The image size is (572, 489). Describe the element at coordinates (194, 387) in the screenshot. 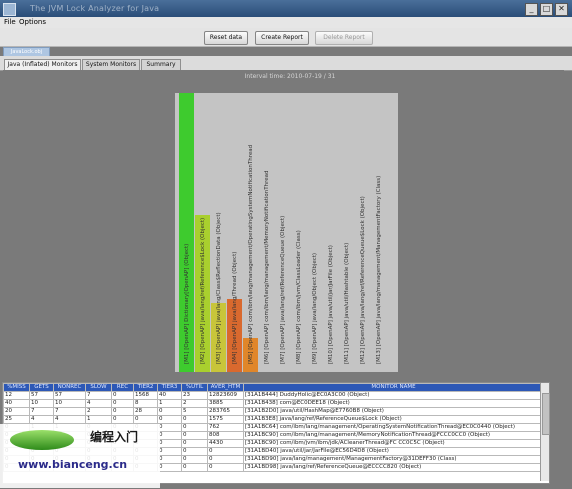

I see `table-column-header: %UTIL` at that location.